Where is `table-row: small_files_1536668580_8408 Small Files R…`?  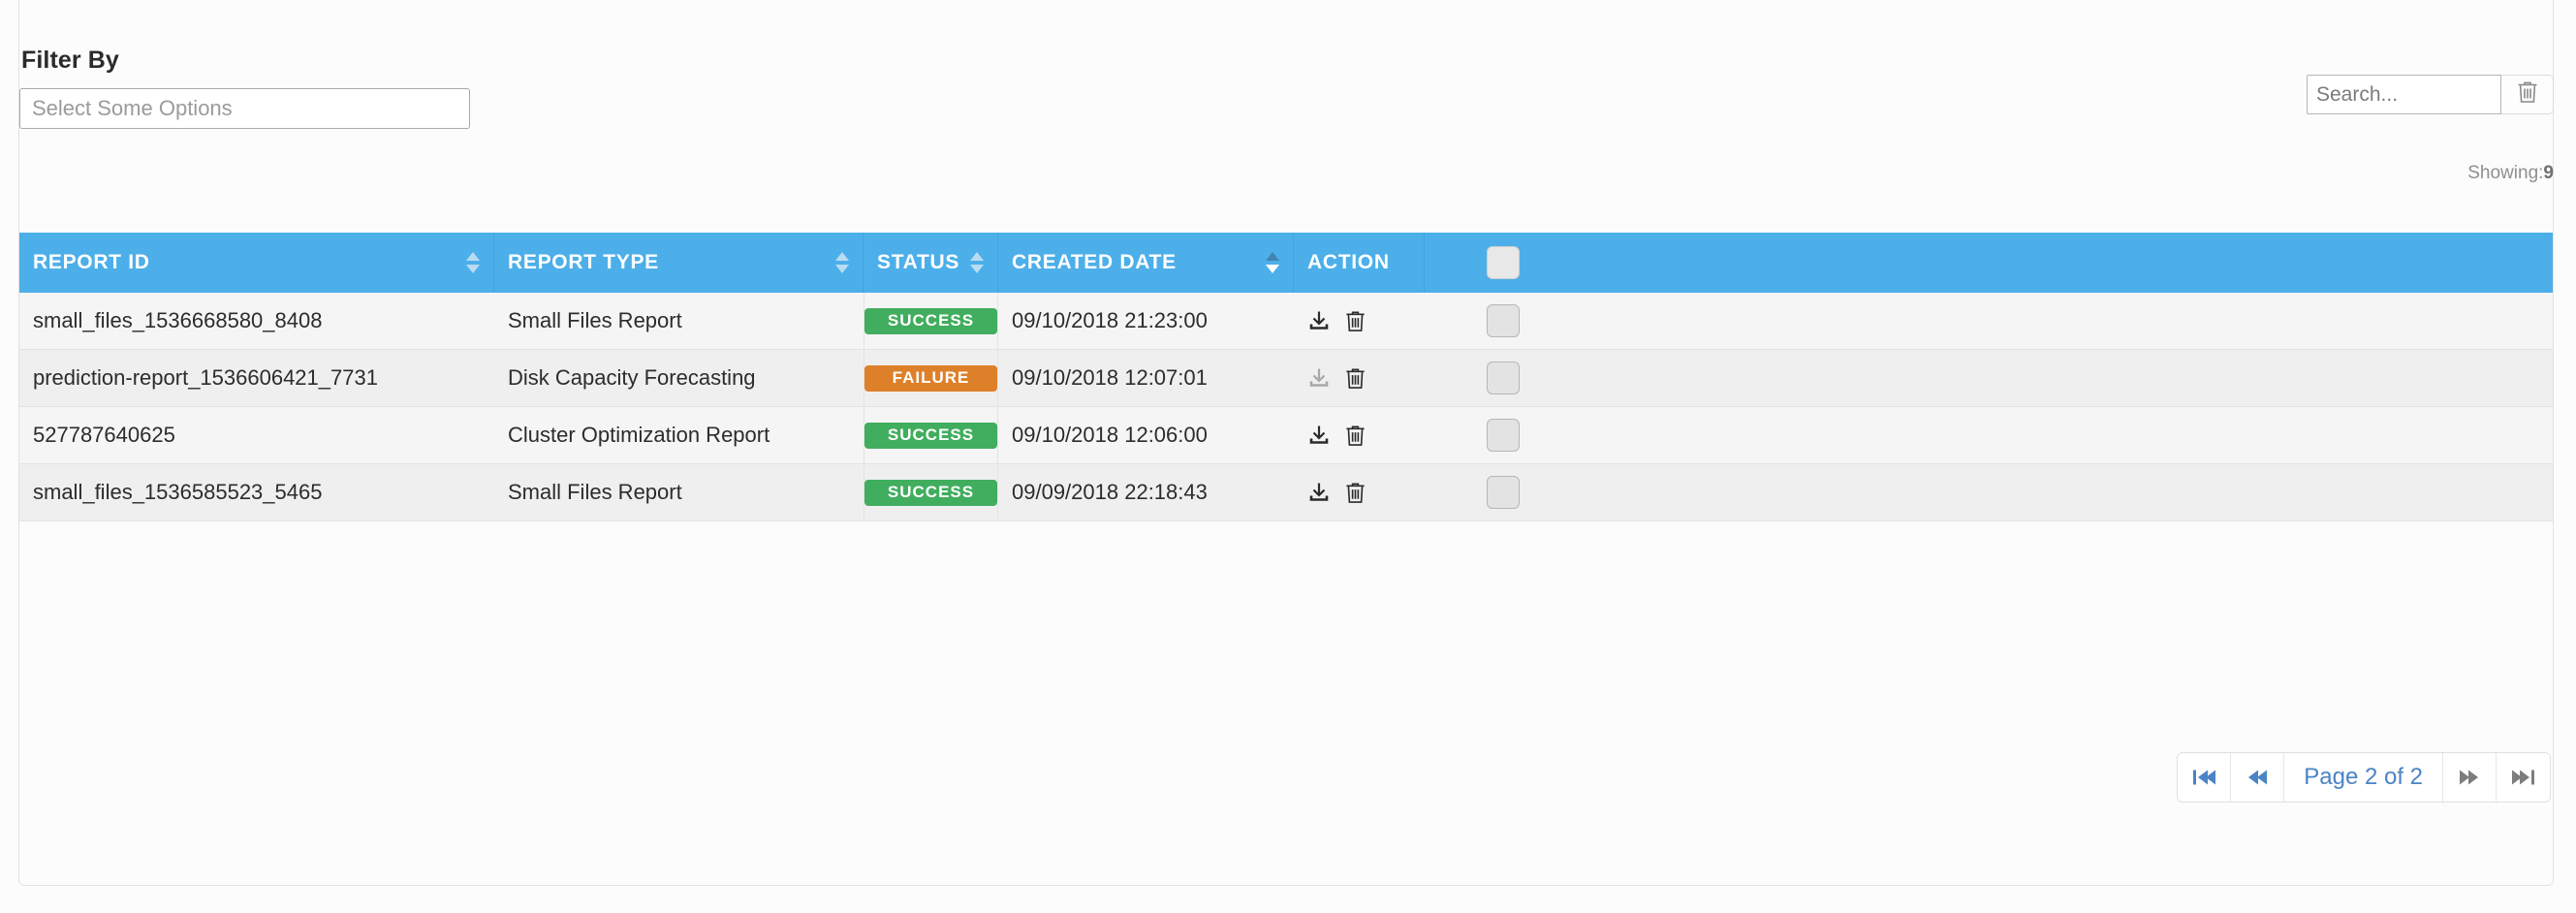
table-row: small_files_1536668580_8408 Small Files R… is located at coordinates (1286, 321).